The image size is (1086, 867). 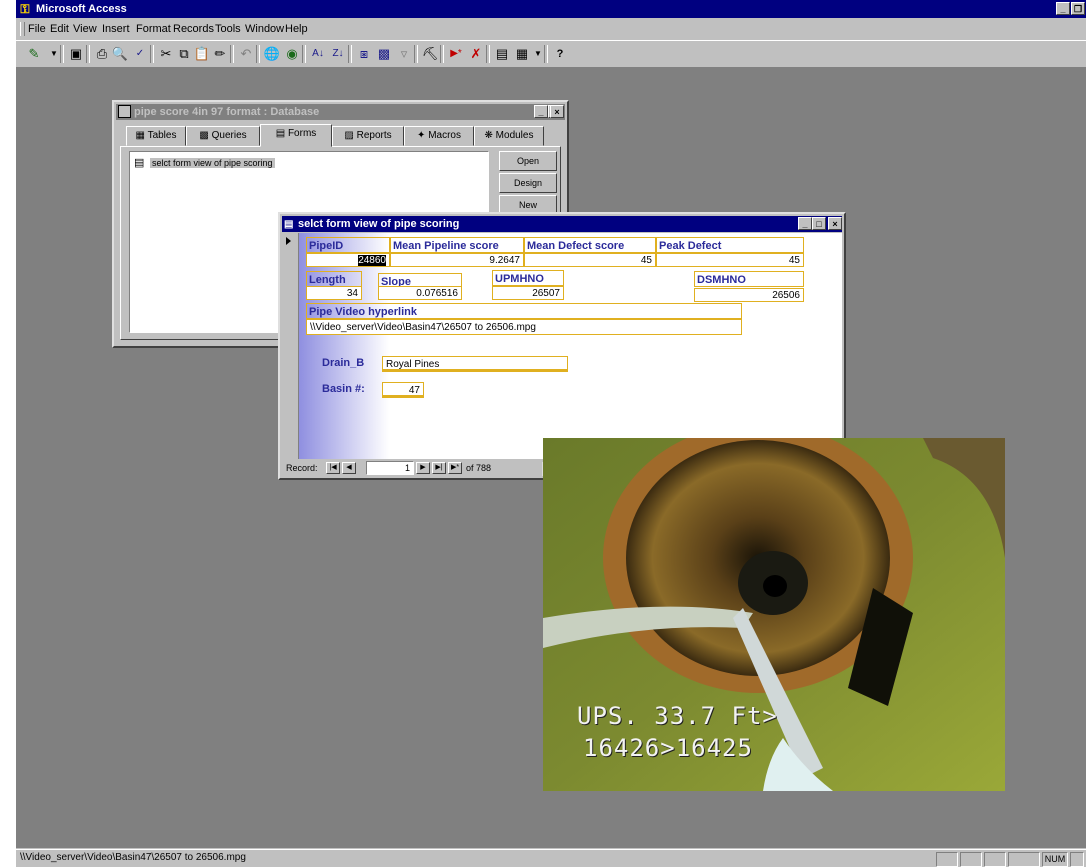 What do you see at coordinates (502, 54) in the screenshot?
I see `database-window-icon: ▤` at bounding box center [502, 54].